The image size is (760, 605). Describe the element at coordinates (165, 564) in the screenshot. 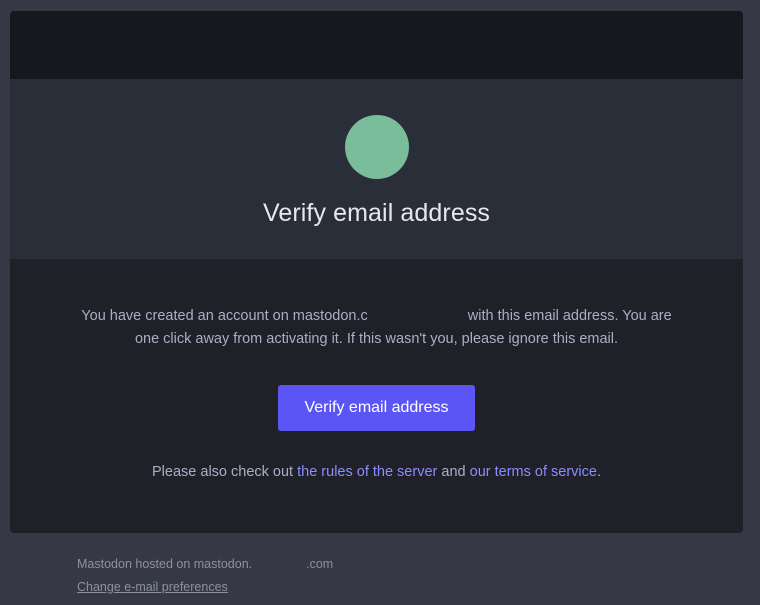

I see `hosted-prefix: Mastodon hosted on mastodon.` at that location.